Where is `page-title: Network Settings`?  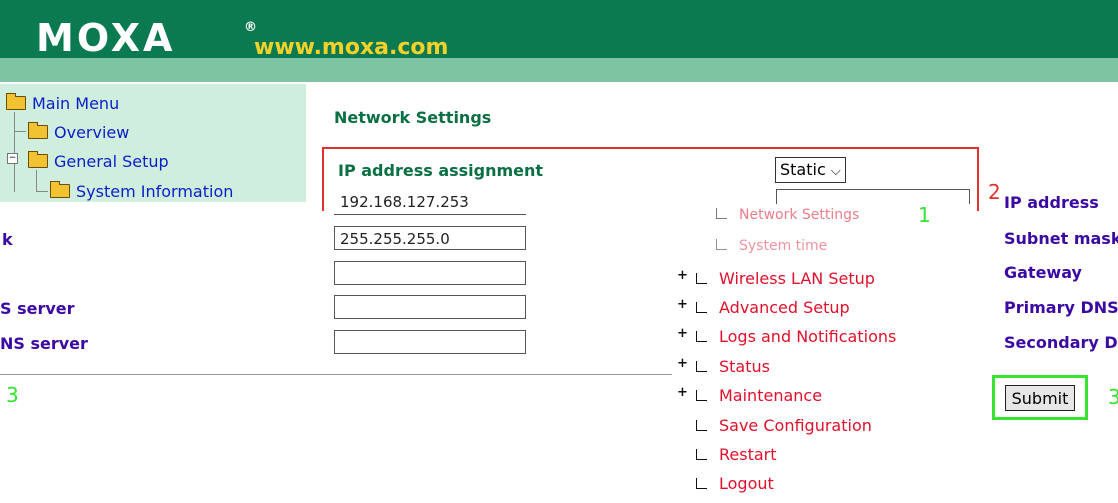 page-title: Network Settings is located at coordinates (413, 117).